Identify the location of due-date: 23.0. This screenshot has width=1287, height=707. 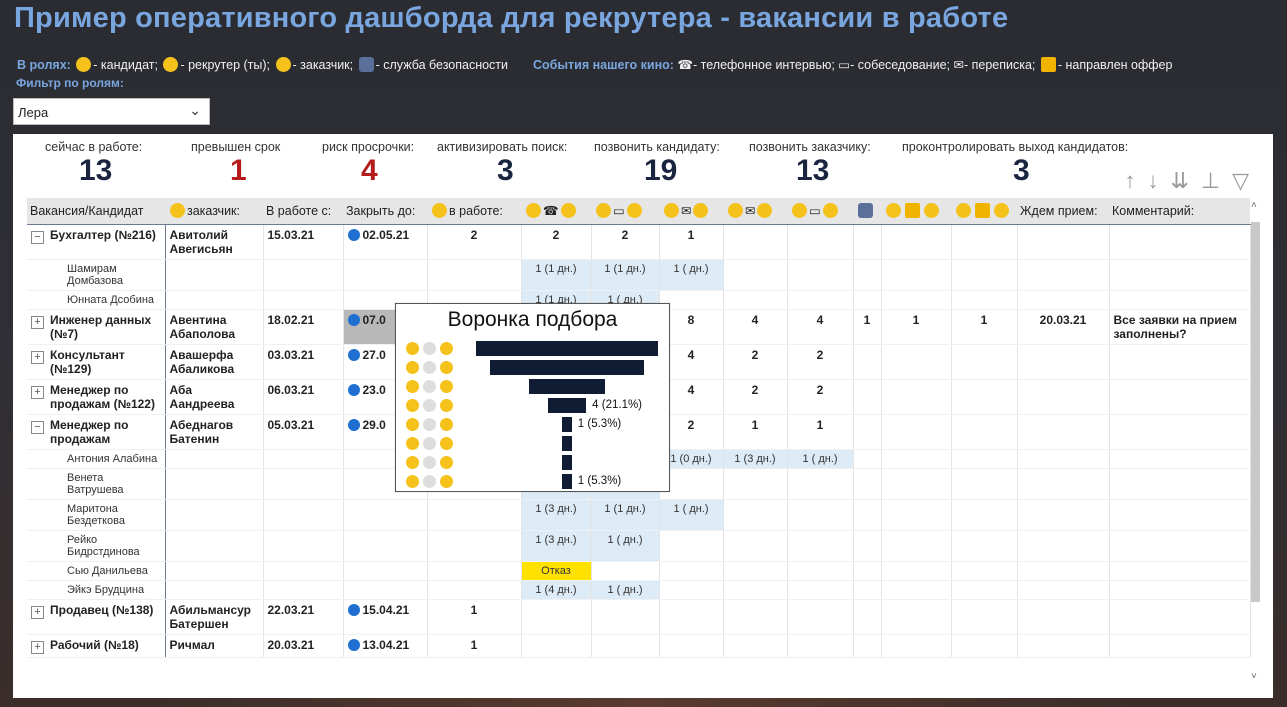
(374, 389).